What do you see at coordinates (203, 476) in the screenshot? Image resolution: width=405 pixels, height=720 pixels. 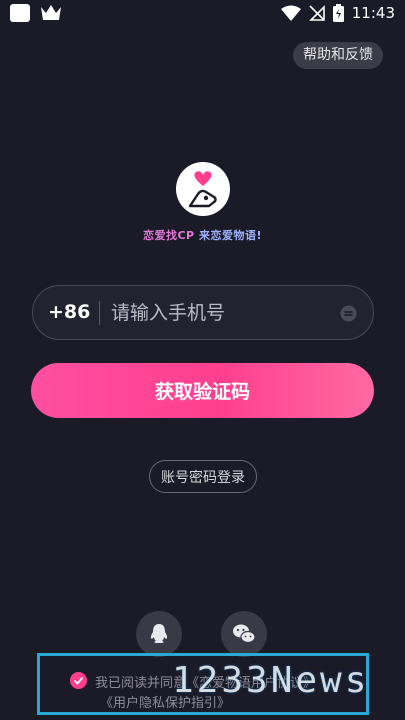 I see `password-login-button: 账号密码登录` at bounding box center [203, 476].